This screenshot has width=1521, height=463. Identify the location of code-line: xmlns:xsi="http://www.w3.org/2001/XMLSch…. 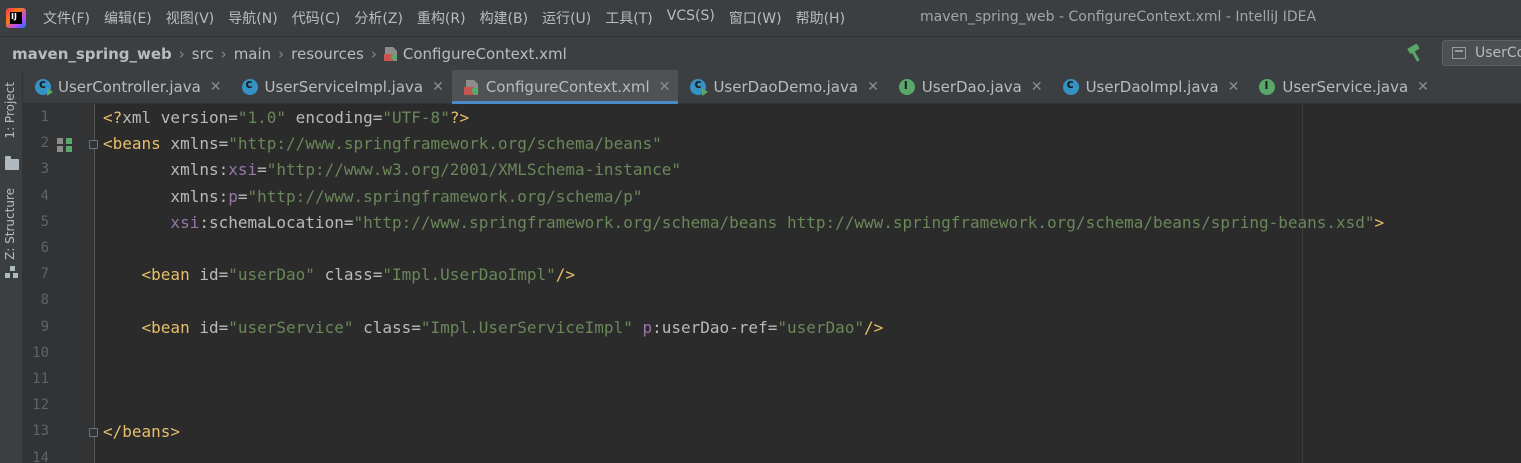
(392, 170).